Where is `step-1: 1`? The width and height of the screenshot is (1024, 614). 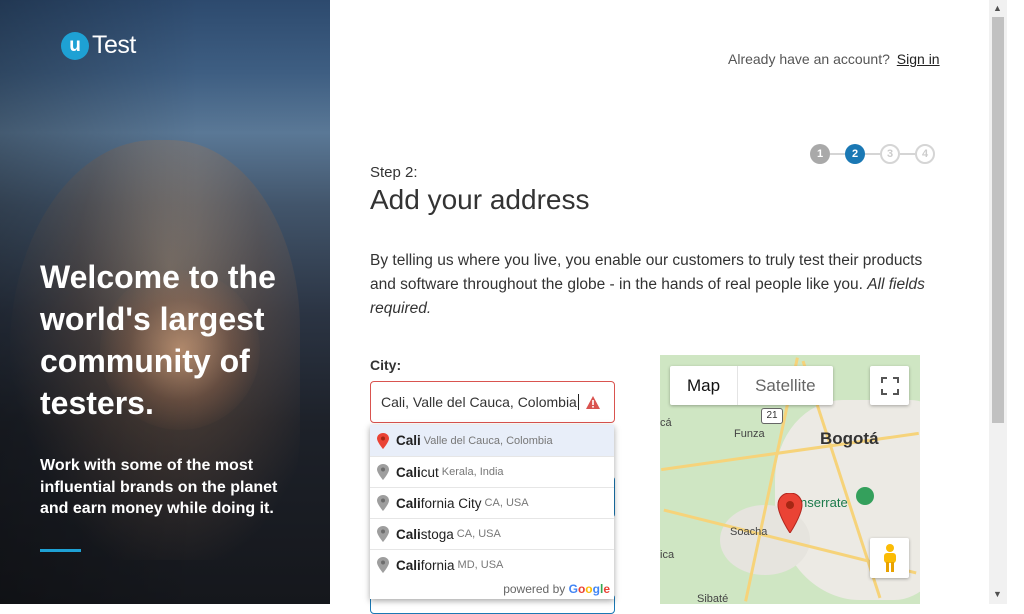
step-1: 1 is located at coordinates (820, 154).